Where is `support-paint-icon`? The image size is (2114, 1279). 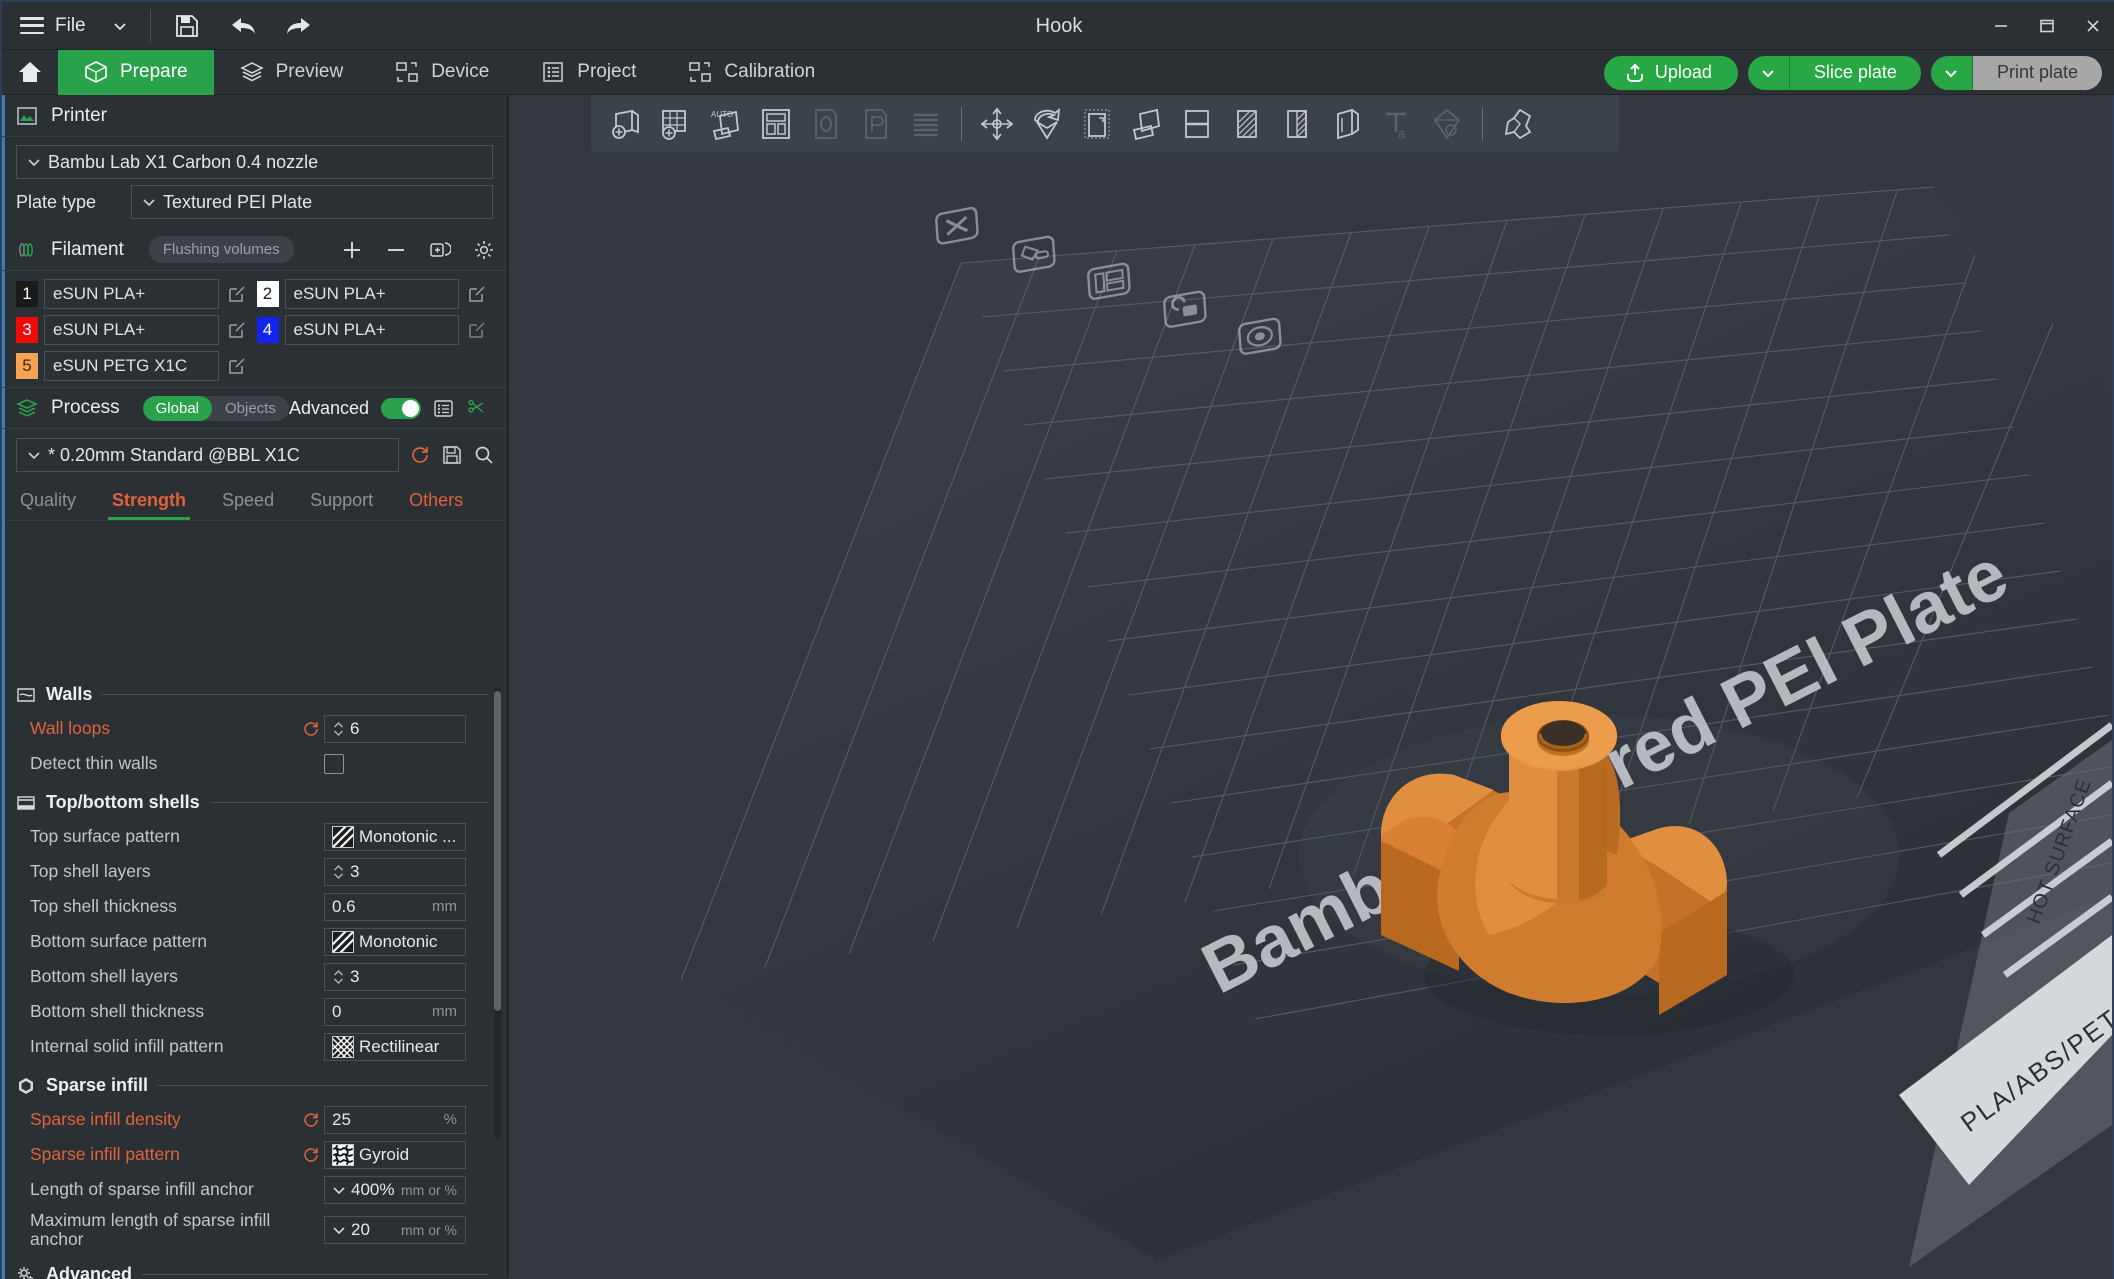
support-paint-icon is located at coordinates (1247, 124).